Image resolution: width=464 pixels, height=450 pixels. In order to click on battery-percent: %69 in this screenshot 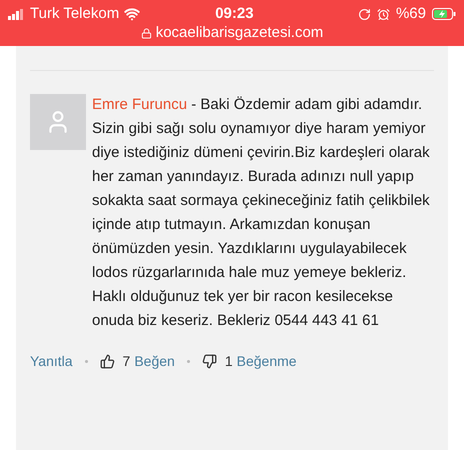, I will do `click(411, 14)`.